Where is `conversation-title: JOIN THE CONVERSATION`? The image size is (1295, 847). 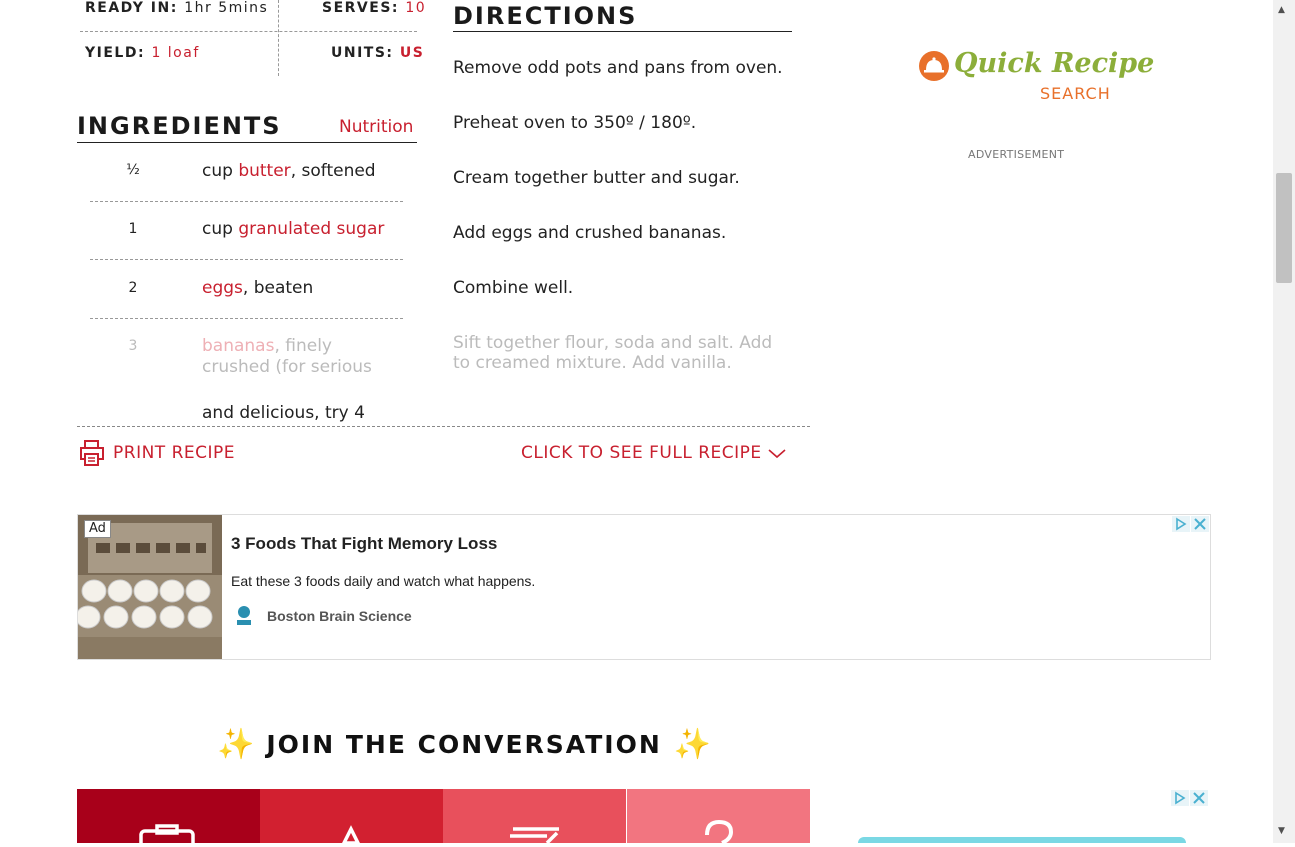 conversation-title: JOIN THE CONVERSATION is located at coordinates (464, 744).